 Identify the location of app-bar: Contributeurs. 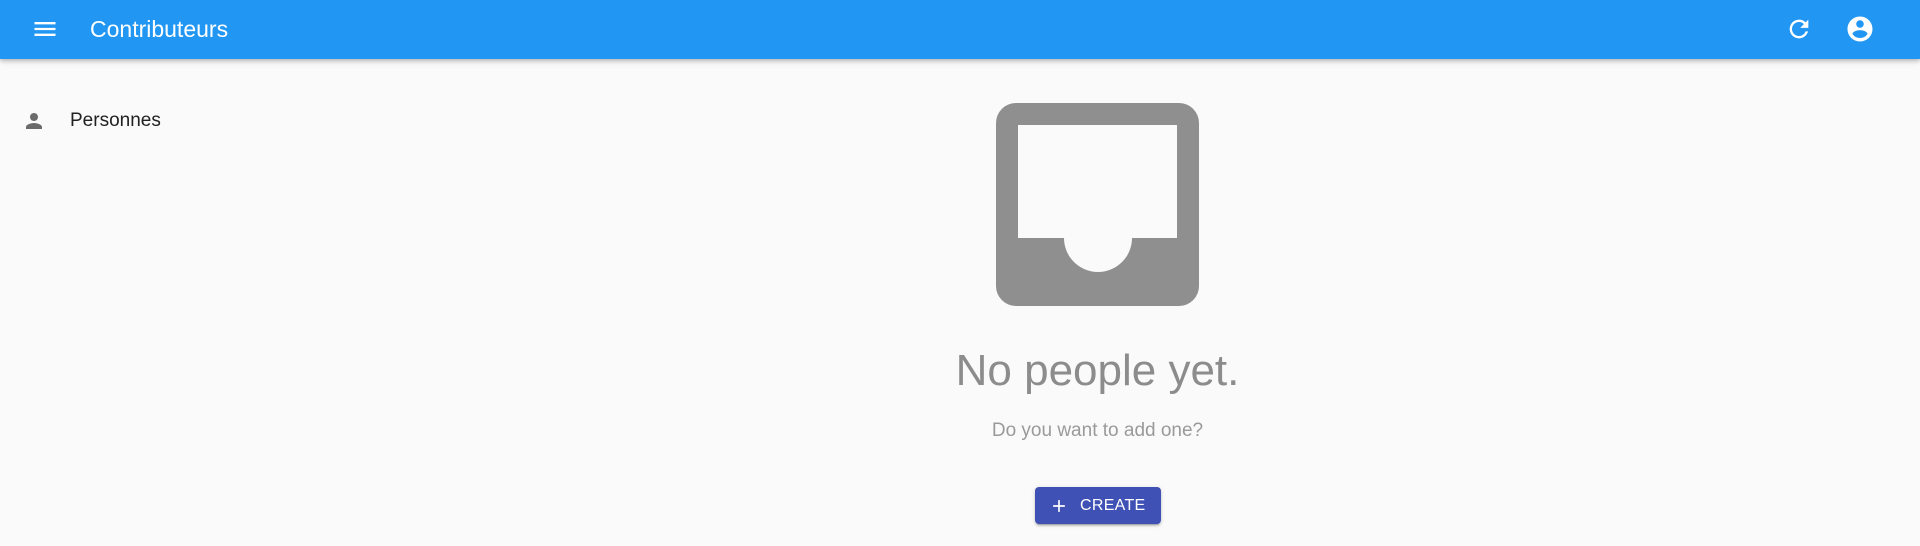
(960, 29).